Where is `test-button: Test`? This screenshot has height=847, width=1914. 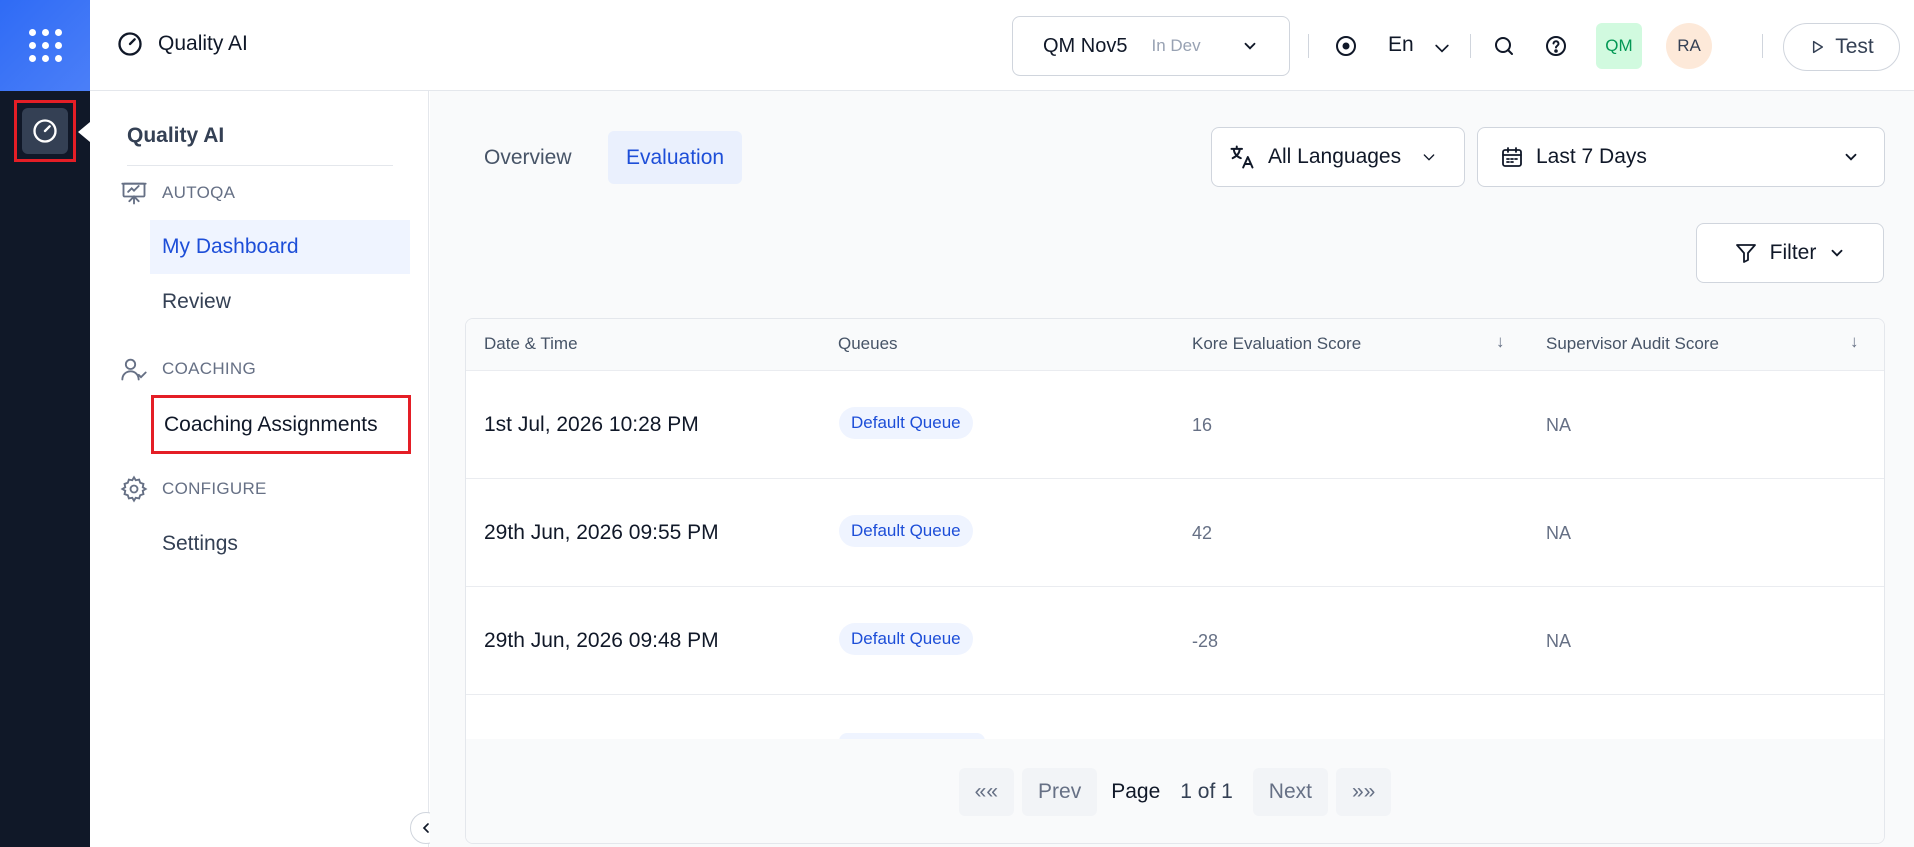
test-button: Test is located at coordinates (1841, 47).